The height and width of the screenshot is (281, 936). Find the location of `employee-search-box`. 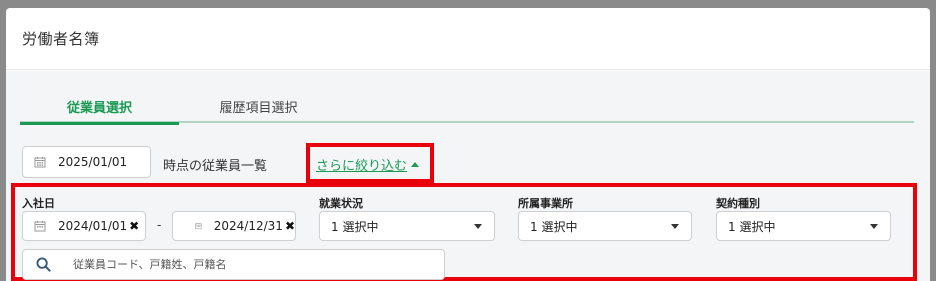

employee-search-box is located at coordinates (233, 264).